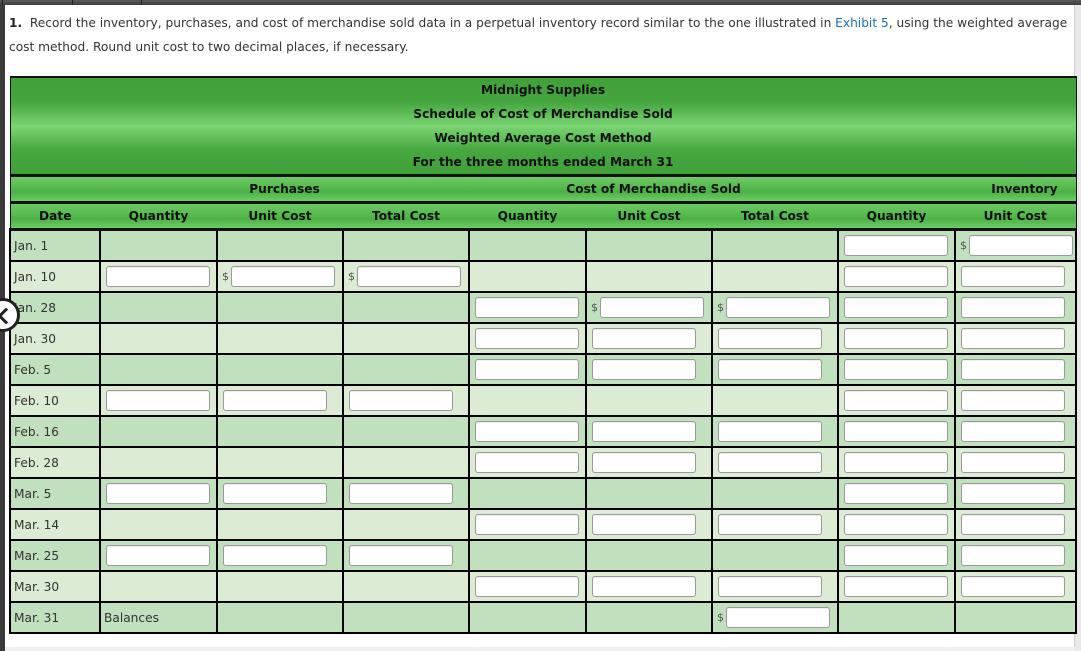  I want to click on col-inventory-unit-cost: Unit Cost, so click(1016, 216).